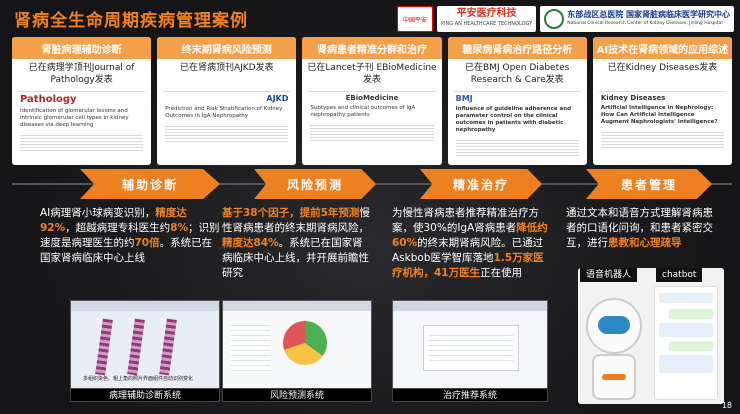 This screenshot has height=414, width=740. I want to click on diagnosis-system-screenshot: 多组织染色、粗上角的照片界面组件自动识别变化, so click(145, 347).